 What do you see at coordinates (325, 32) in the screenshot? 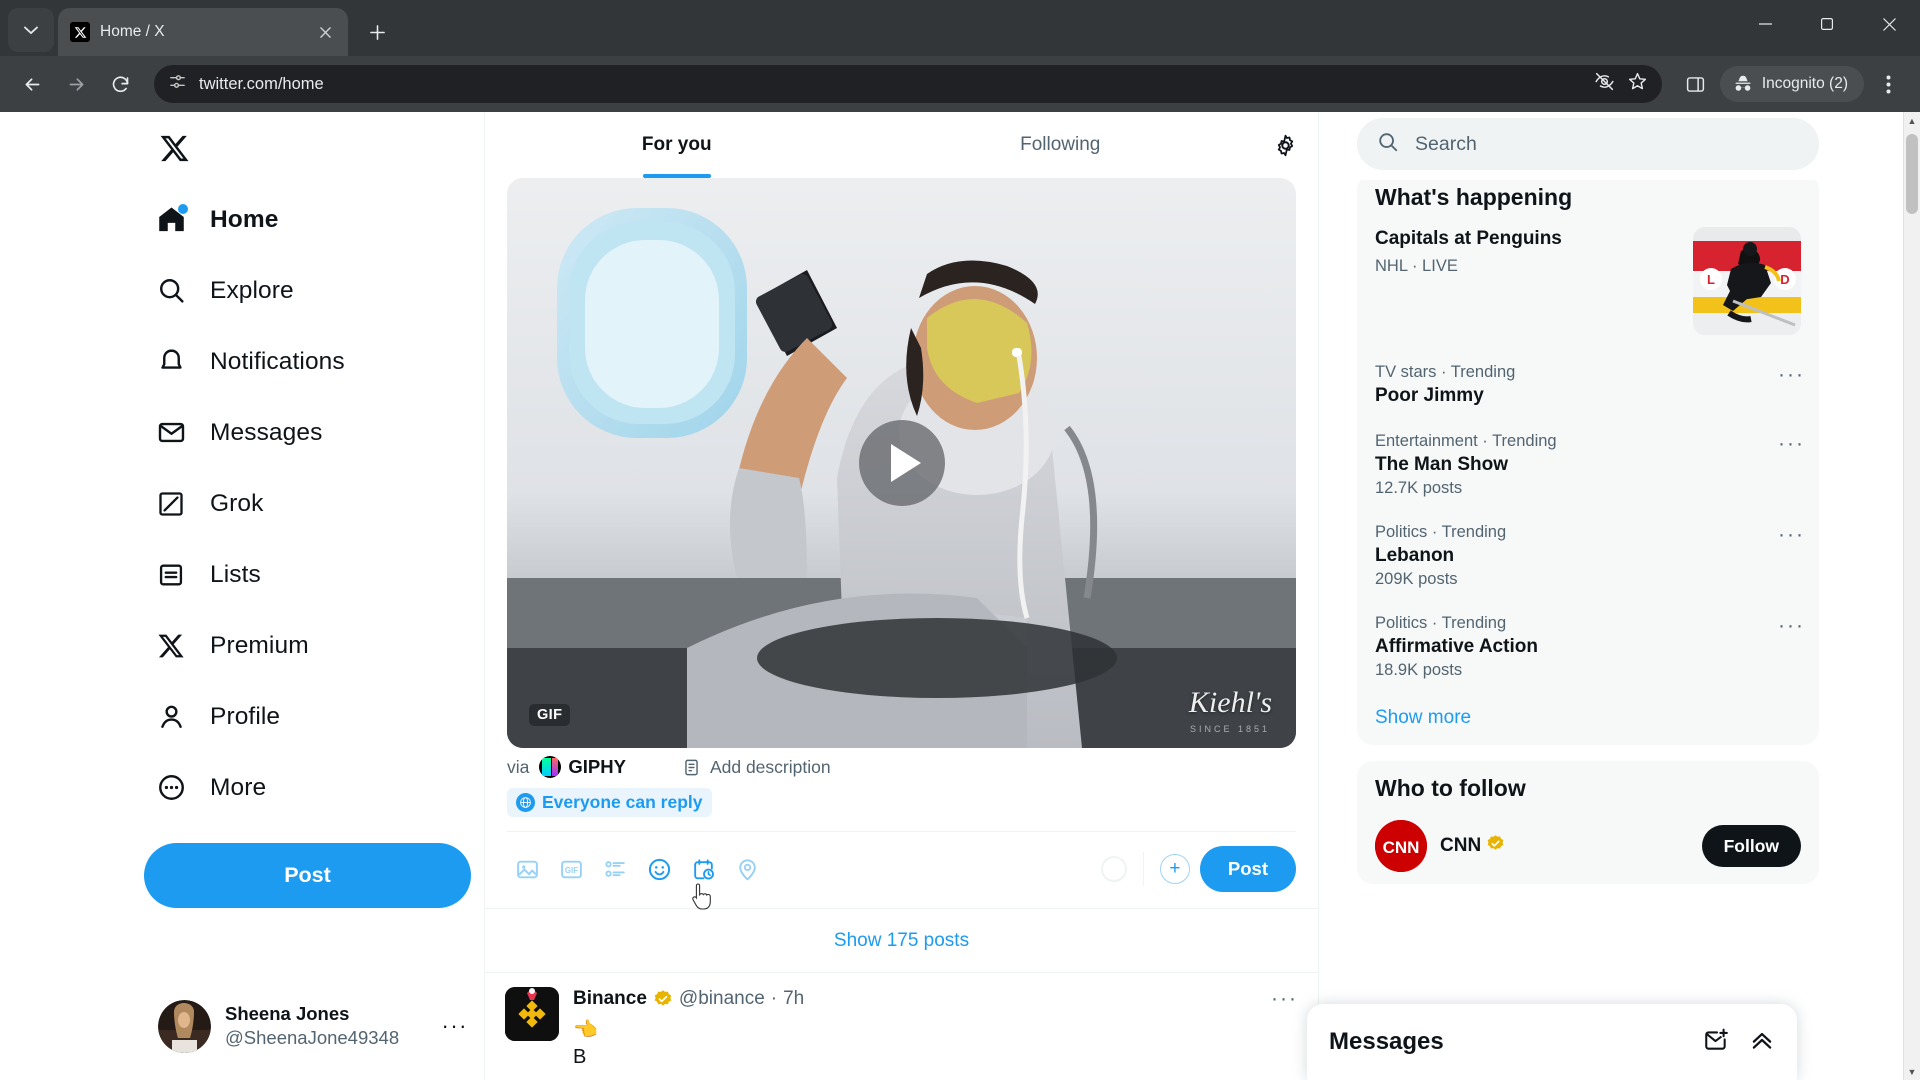
I see `tab-close-icon` at bounding box center [325, 32].